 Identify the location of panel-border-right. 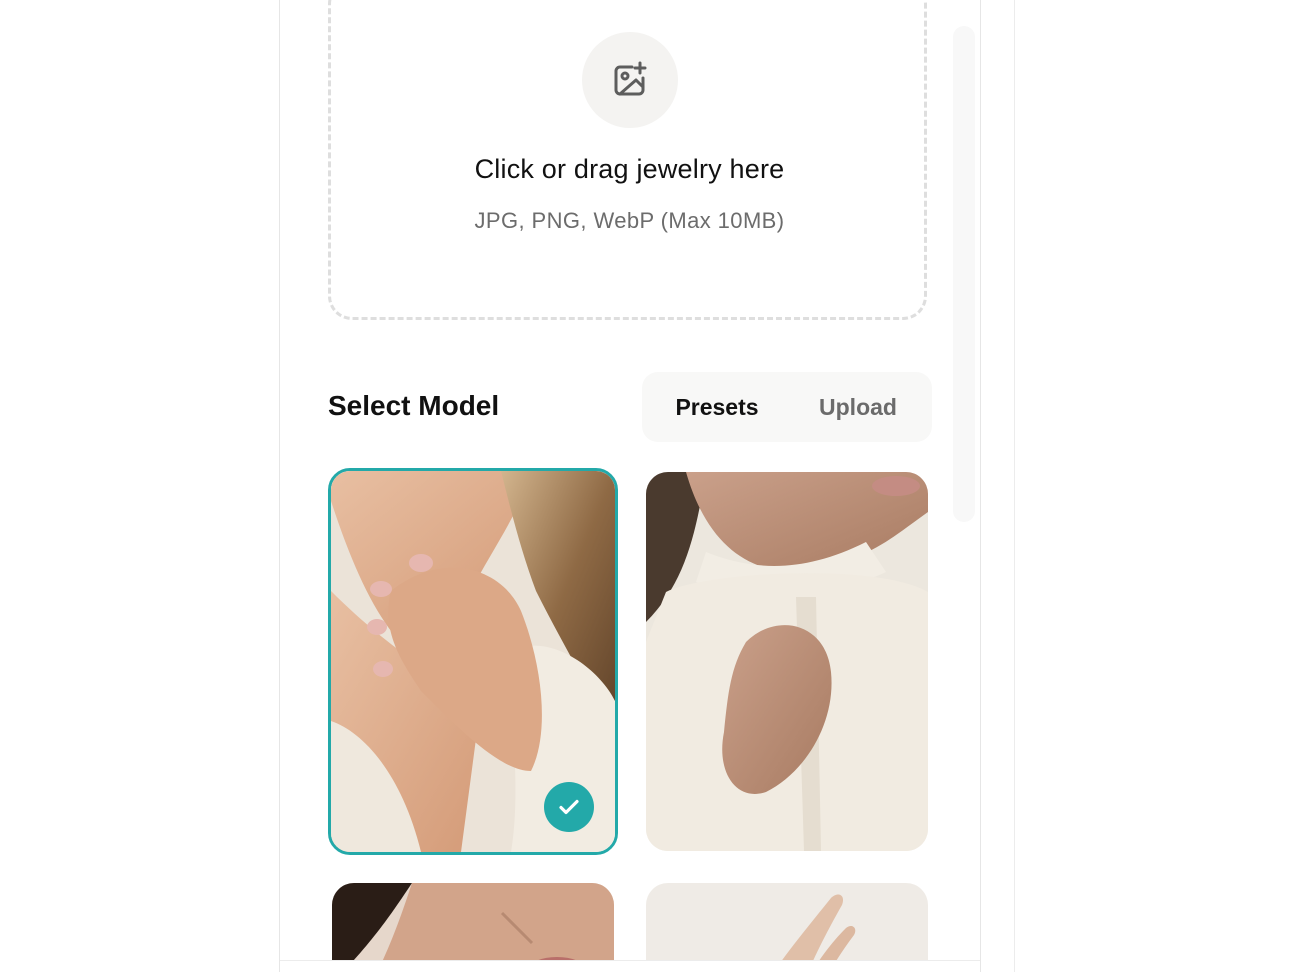
(980, 486).